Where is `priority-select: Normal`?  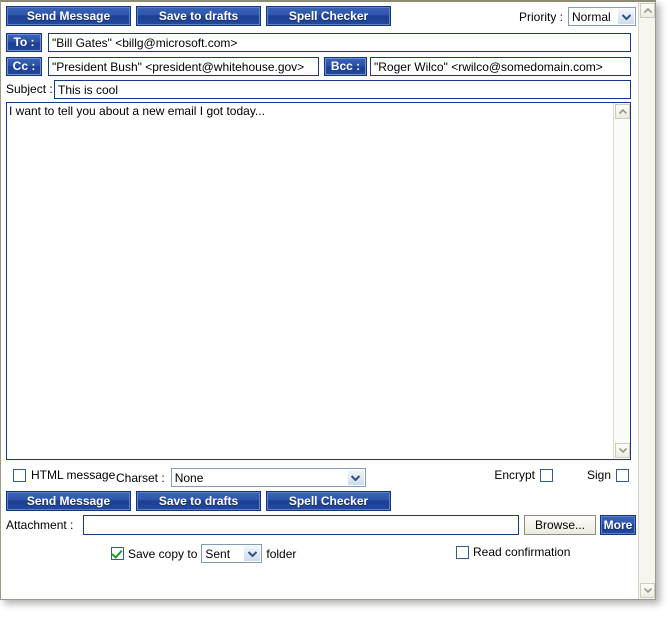 priority-select: Normal is located at coordinates (602, 16).